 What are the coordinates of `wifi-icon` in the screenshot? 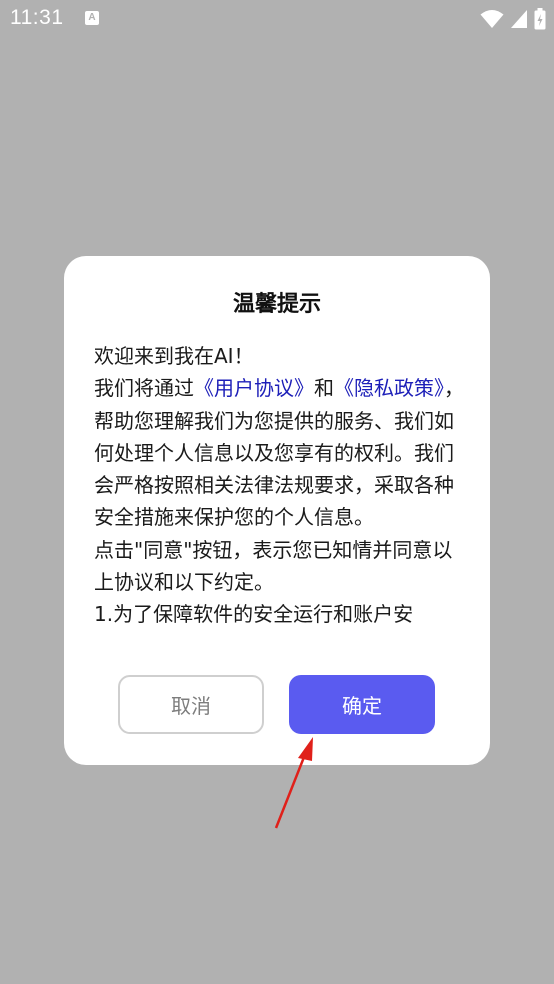 It's located at (492, 19).